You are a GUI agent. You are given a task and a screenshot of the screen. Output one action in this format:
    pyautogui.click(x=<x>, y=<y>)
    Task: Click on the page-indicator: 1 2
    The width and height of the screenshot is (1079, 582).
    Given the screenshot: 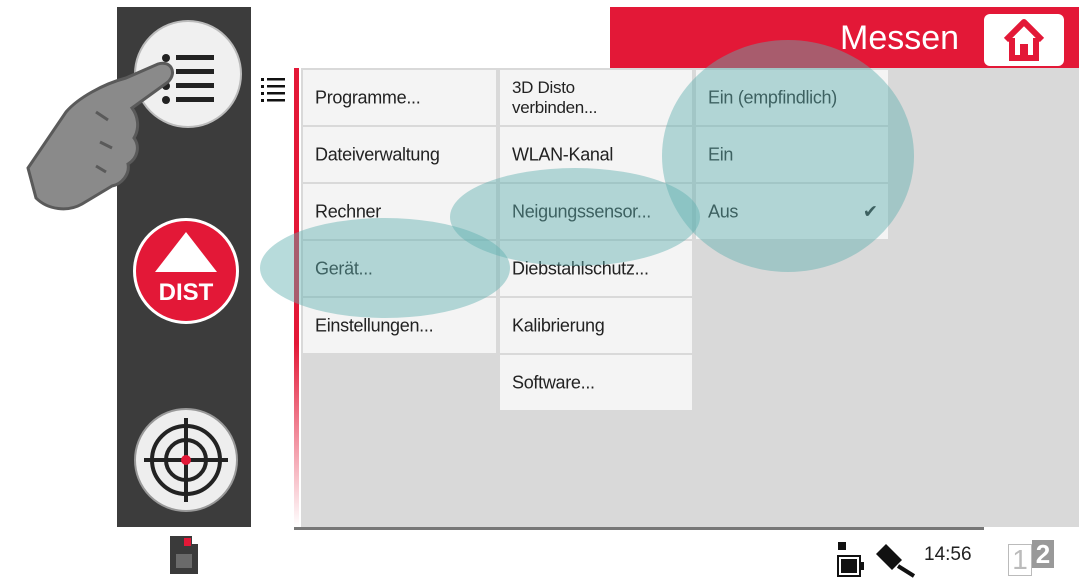 What is the action you would take?
    pyautogui.click(x=1036, y=560)
    